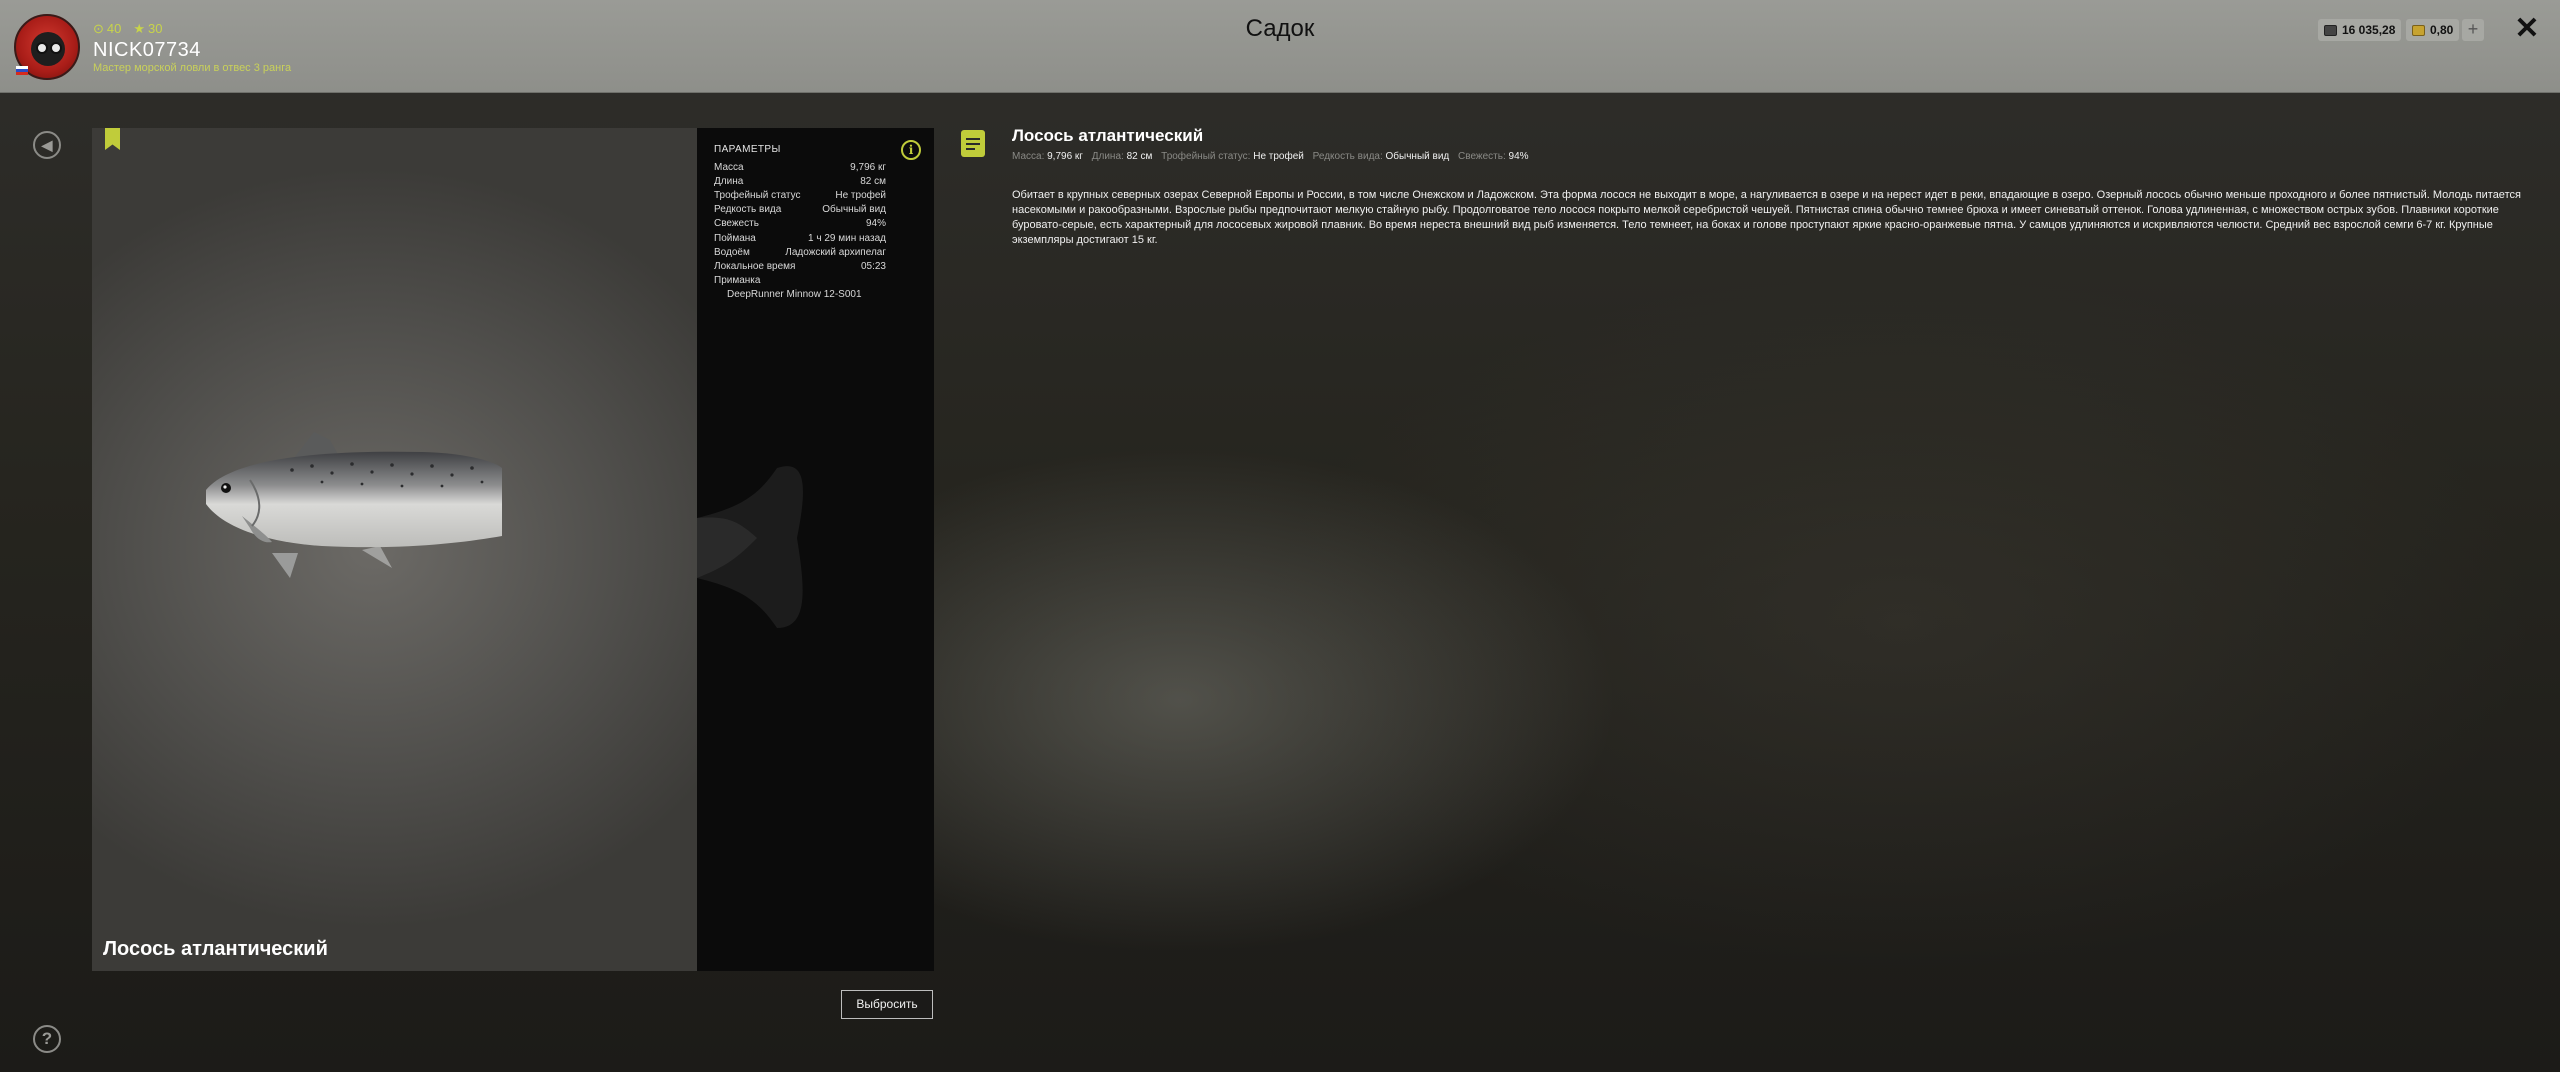  I want to click on param-row: Трофейный статус Не трофей, so click(800, 195).